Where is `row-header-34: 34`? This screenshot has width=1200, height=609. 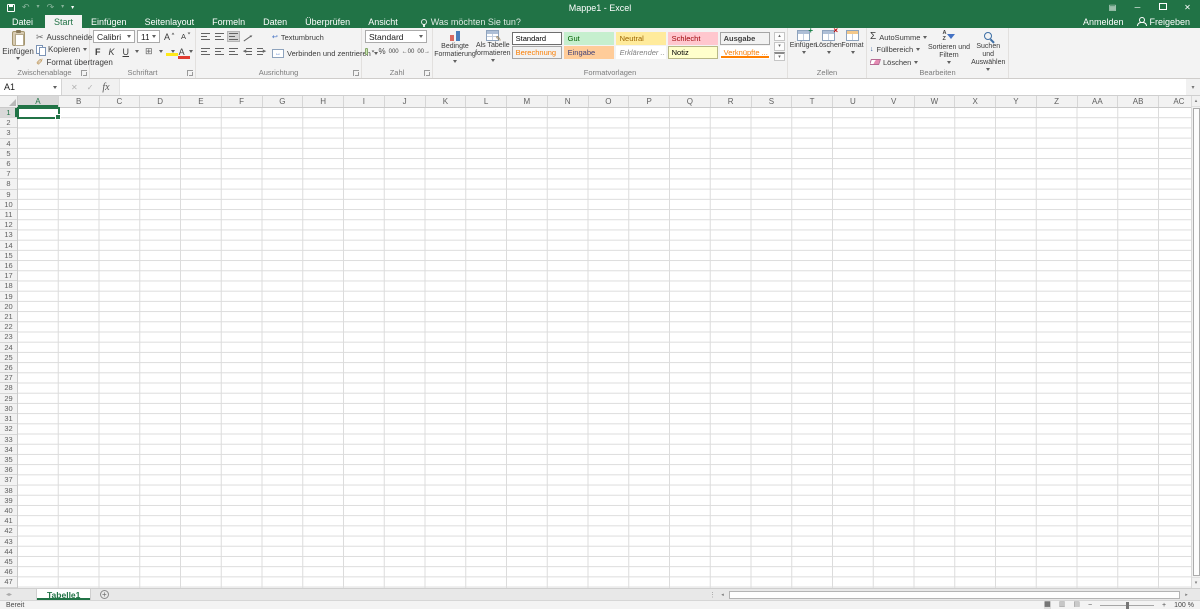 row-header-34: 34 is located at coordinates (8, 450).